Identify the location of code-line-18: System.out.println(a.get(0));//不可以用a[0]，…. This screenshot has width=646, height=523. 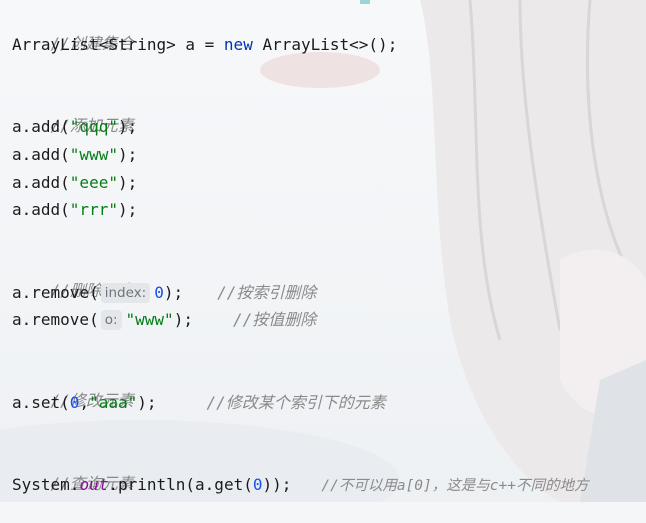
(300, 485).